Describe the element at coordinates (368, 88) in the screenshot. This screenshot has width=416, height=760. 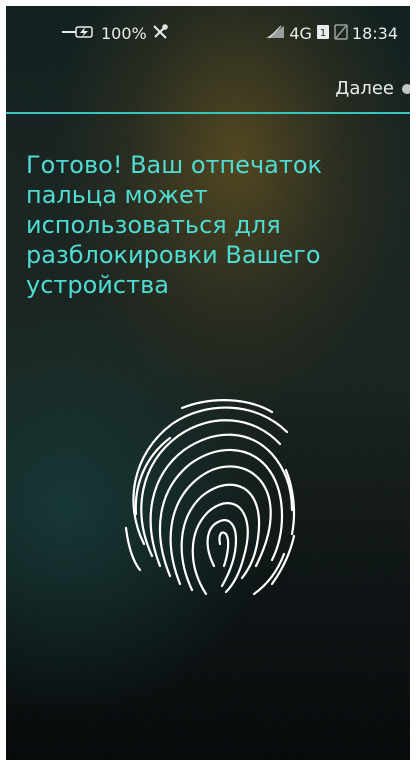
I see `next-button: Далее` at that location.